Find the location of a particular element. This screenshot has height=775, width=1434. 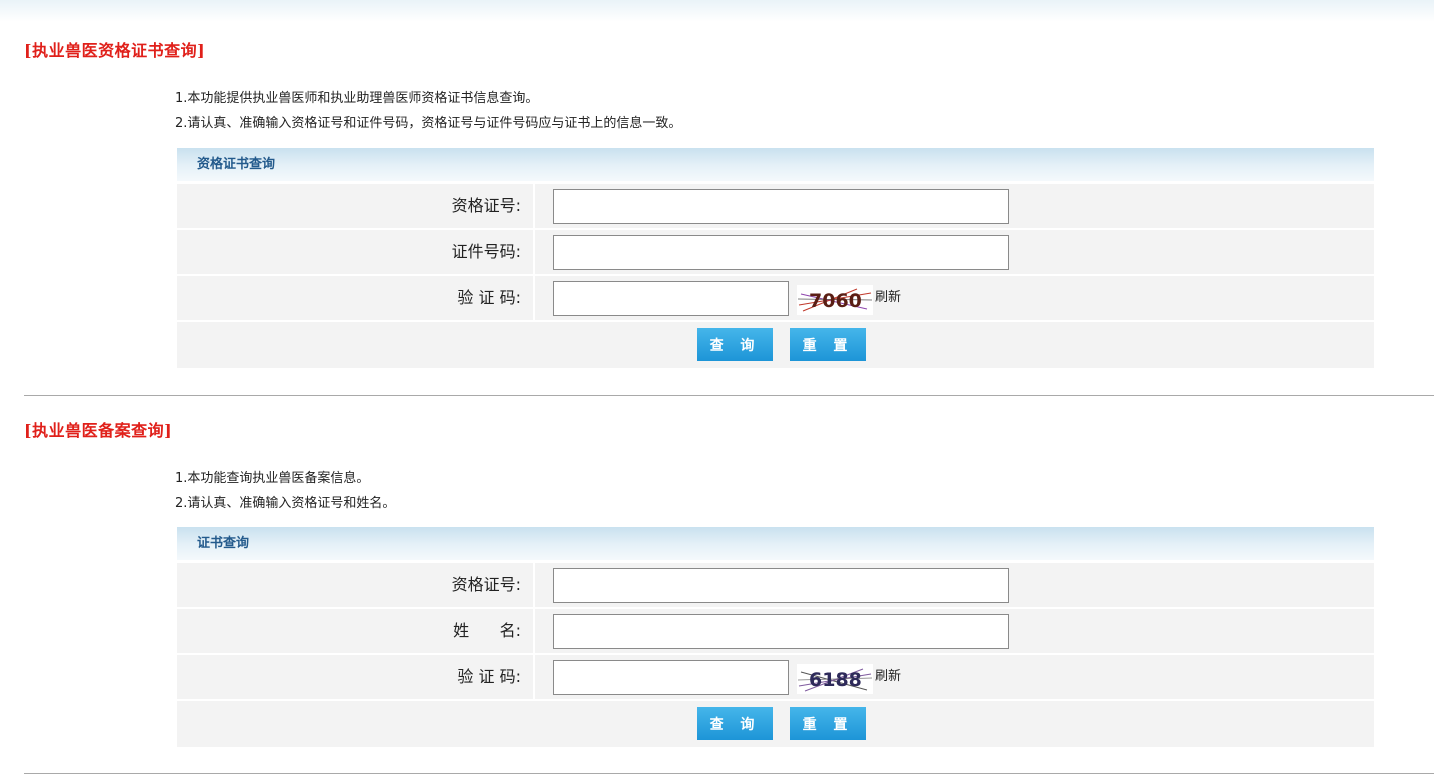

instruction-line: 1.本功能提供执业兽医师和执业助理兽医师资格证书信息查询。 is located at coordinates (357, 98).